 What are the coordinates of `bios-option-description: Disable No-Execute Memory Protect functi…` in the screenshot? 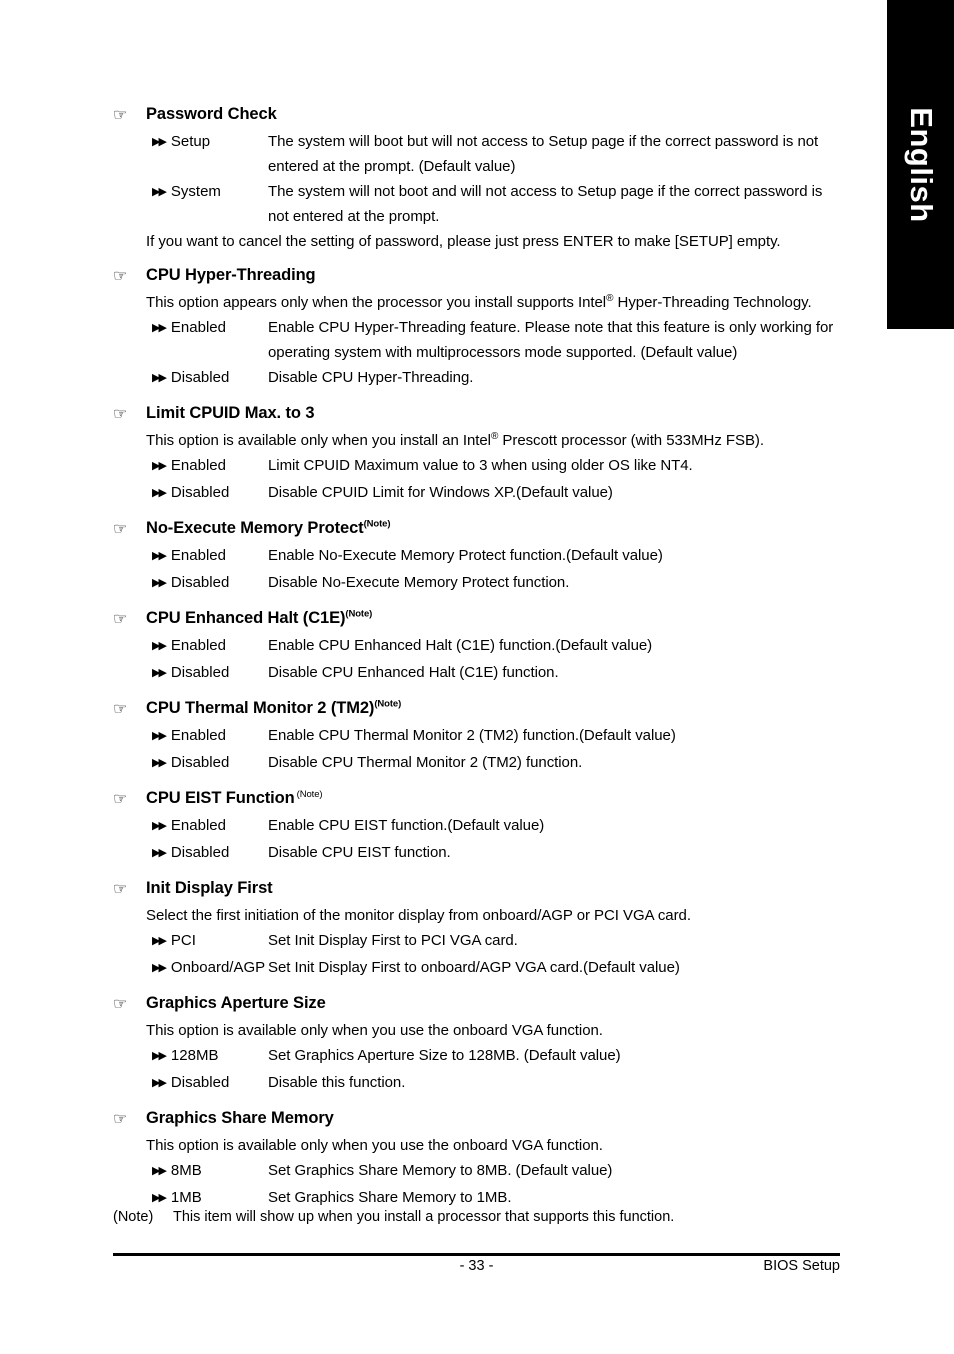 It's located at (419, 582).